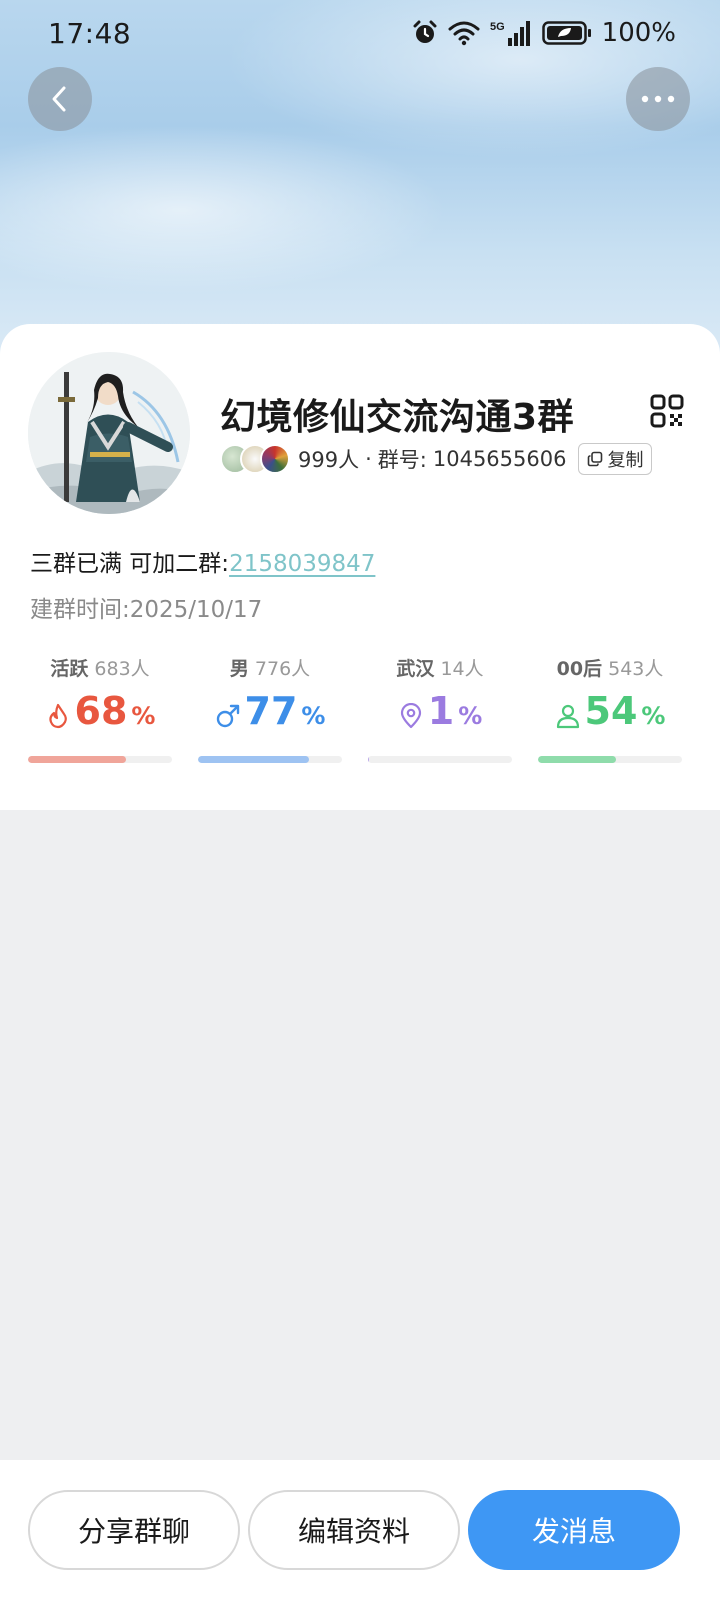  I want to click on group-description: 三群已满 可加二群:2158039847, so click(202, 561).